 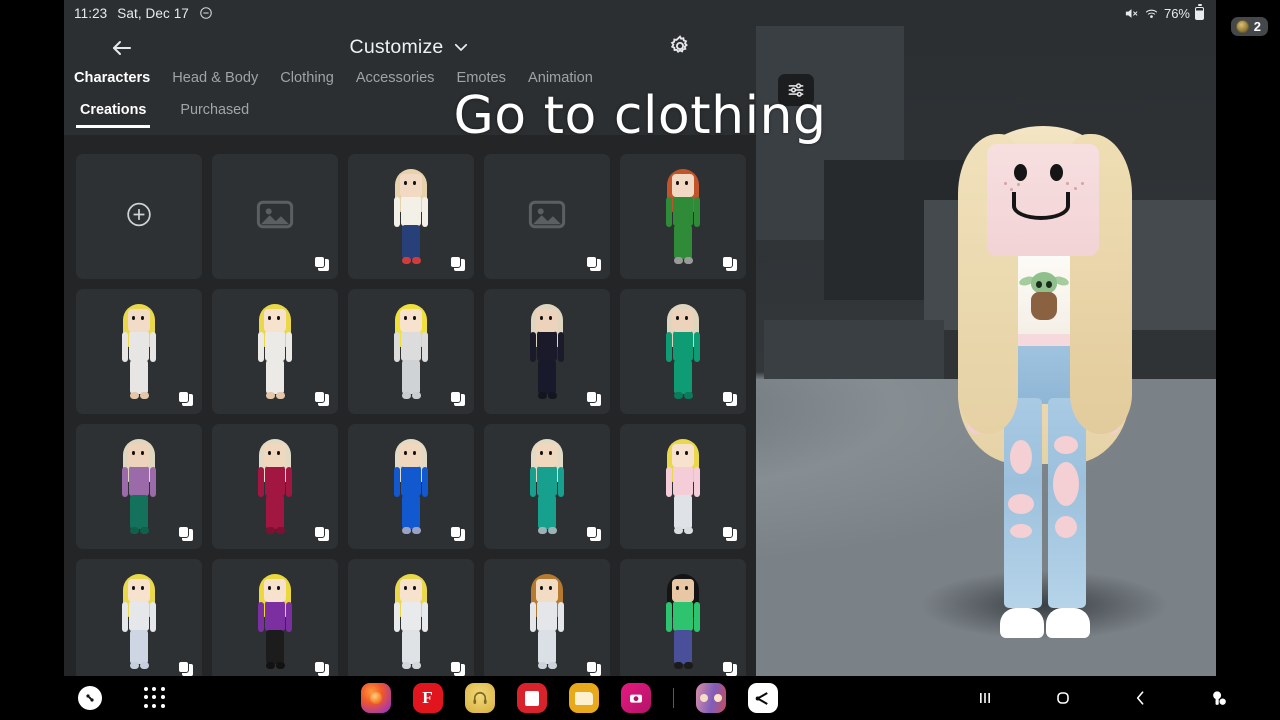 I want to click on android-nav-buttons, so click(x=1126, y=698).